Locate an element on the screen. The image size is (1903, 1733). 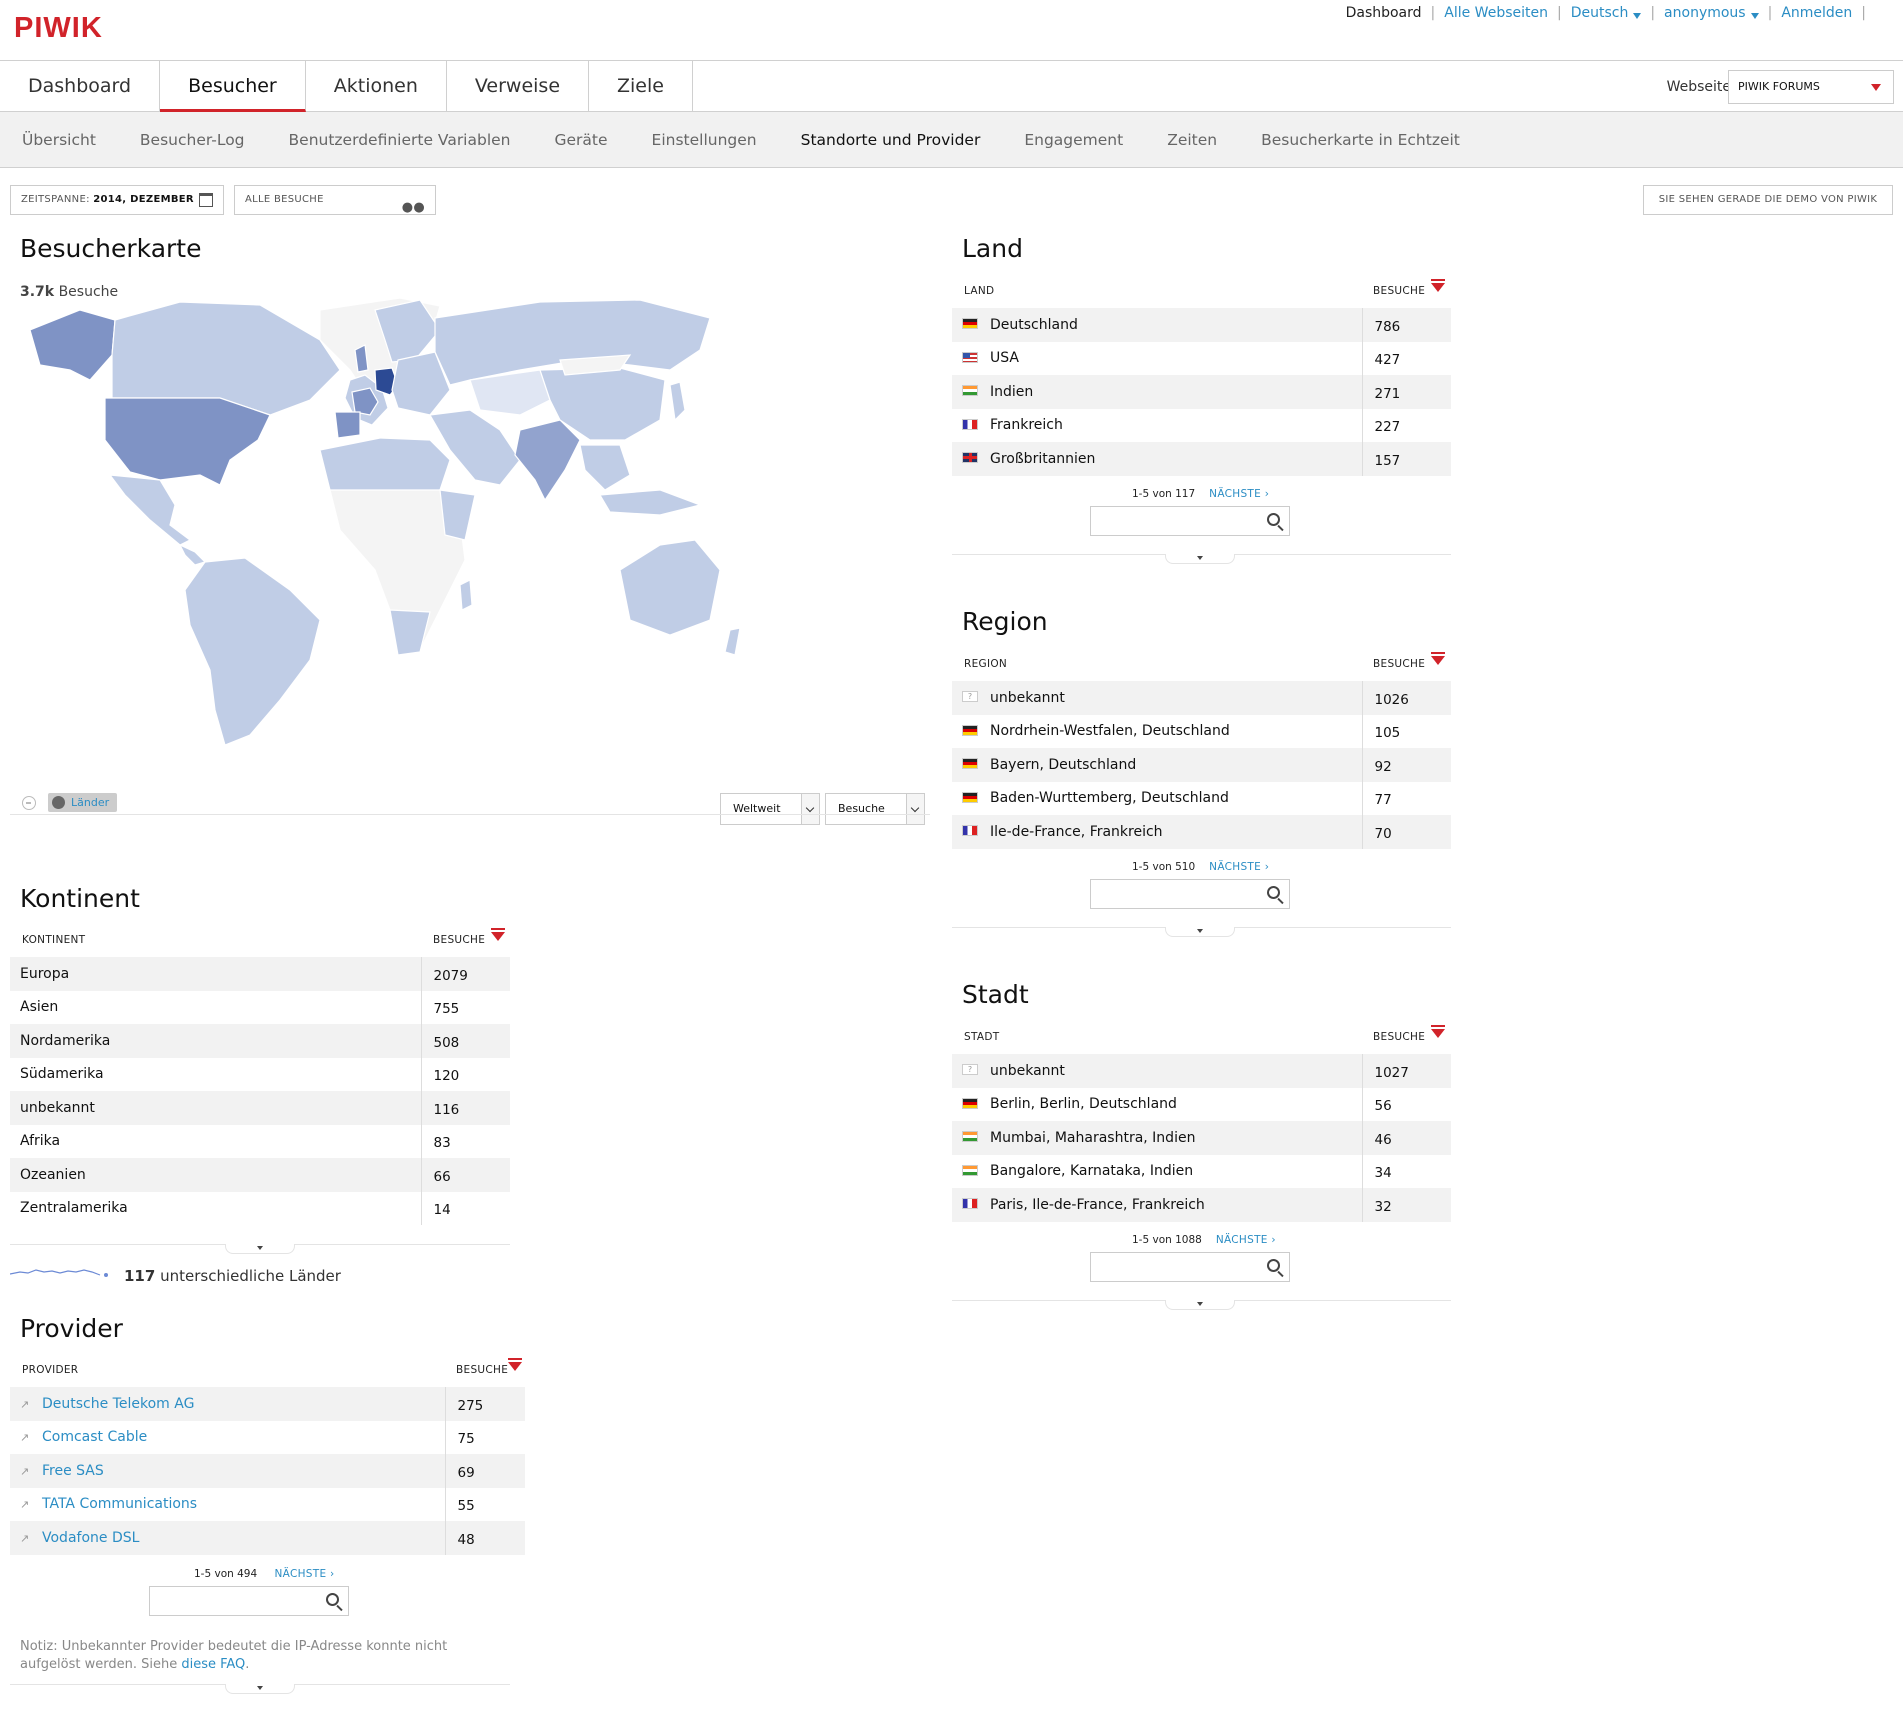
tab-verweise: Verweise is located at coordinates (518, 86).